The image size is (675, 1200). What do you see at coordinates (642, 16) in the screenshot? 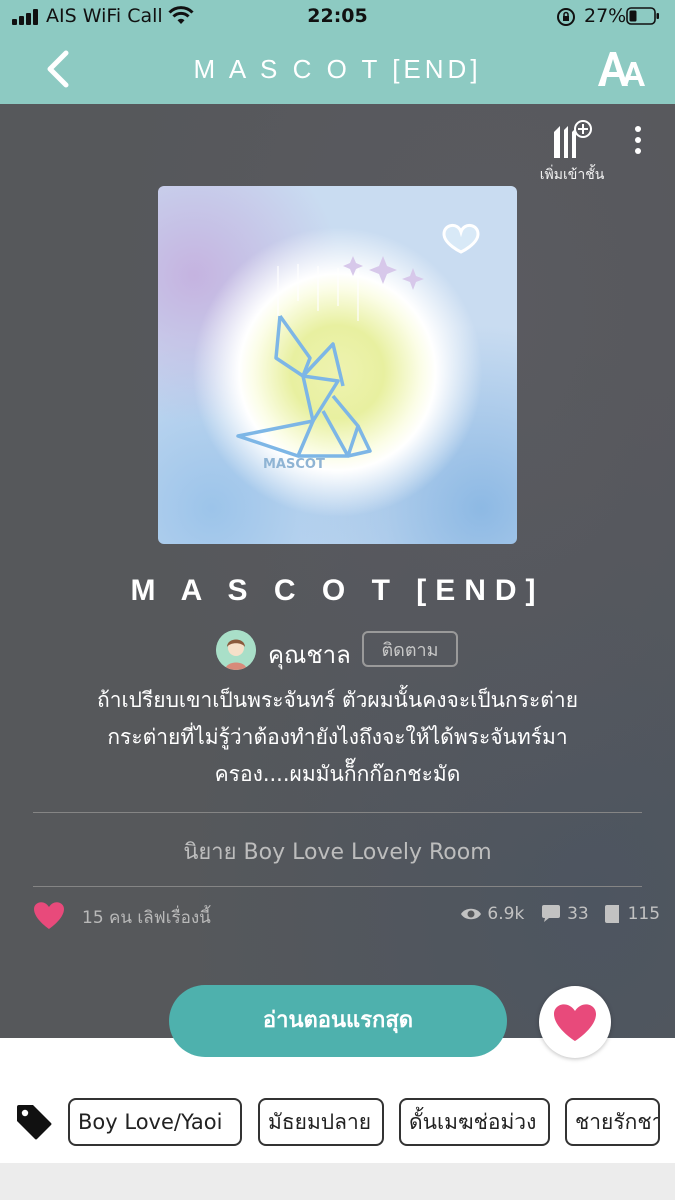
I see `battery-icon` at bounding box center [642, 16].